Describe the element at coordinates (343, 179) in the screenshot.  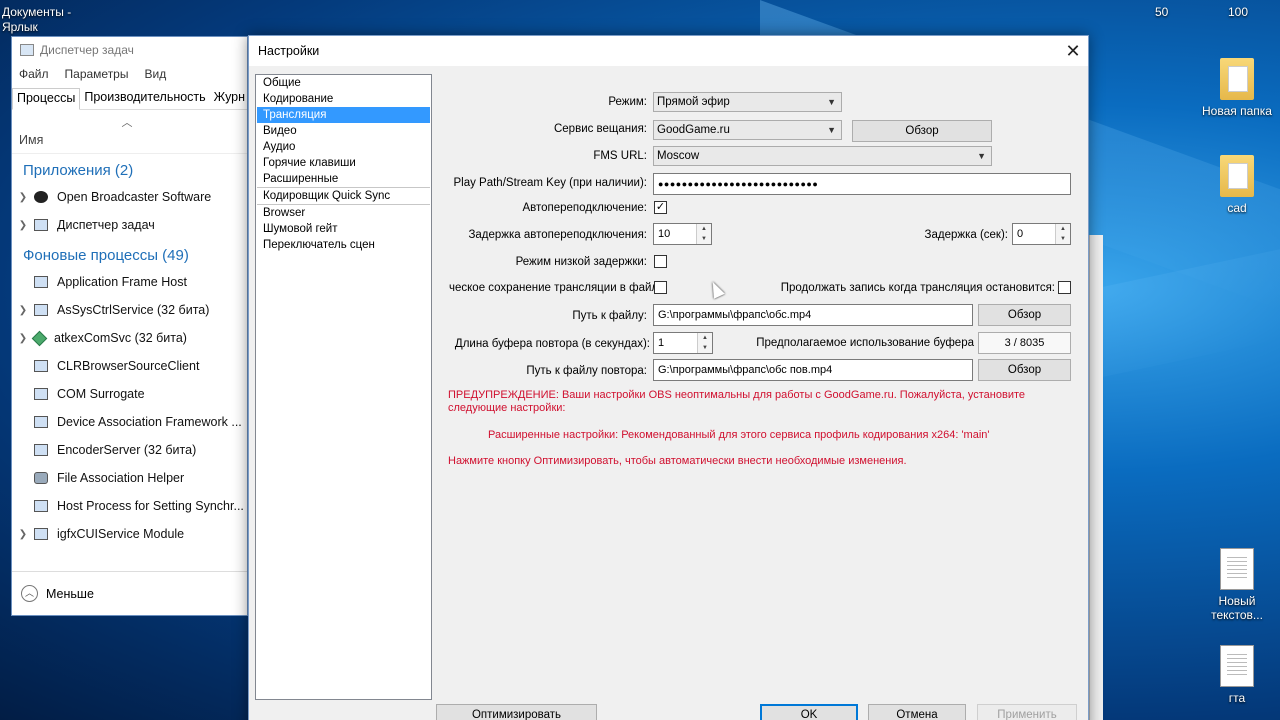
I see `nav-item-advanced: Расширенные` at that location.